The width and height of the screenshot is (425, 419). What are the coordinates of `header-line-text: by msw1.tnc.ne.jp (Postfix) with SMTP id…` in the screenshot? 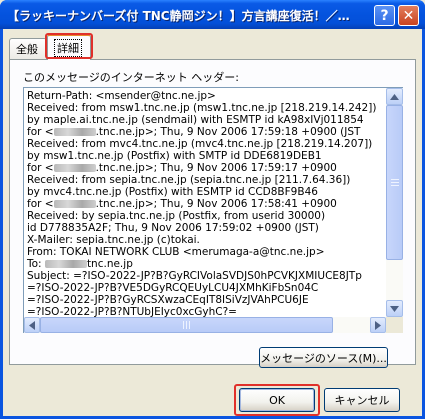 It's located at (174, 156).